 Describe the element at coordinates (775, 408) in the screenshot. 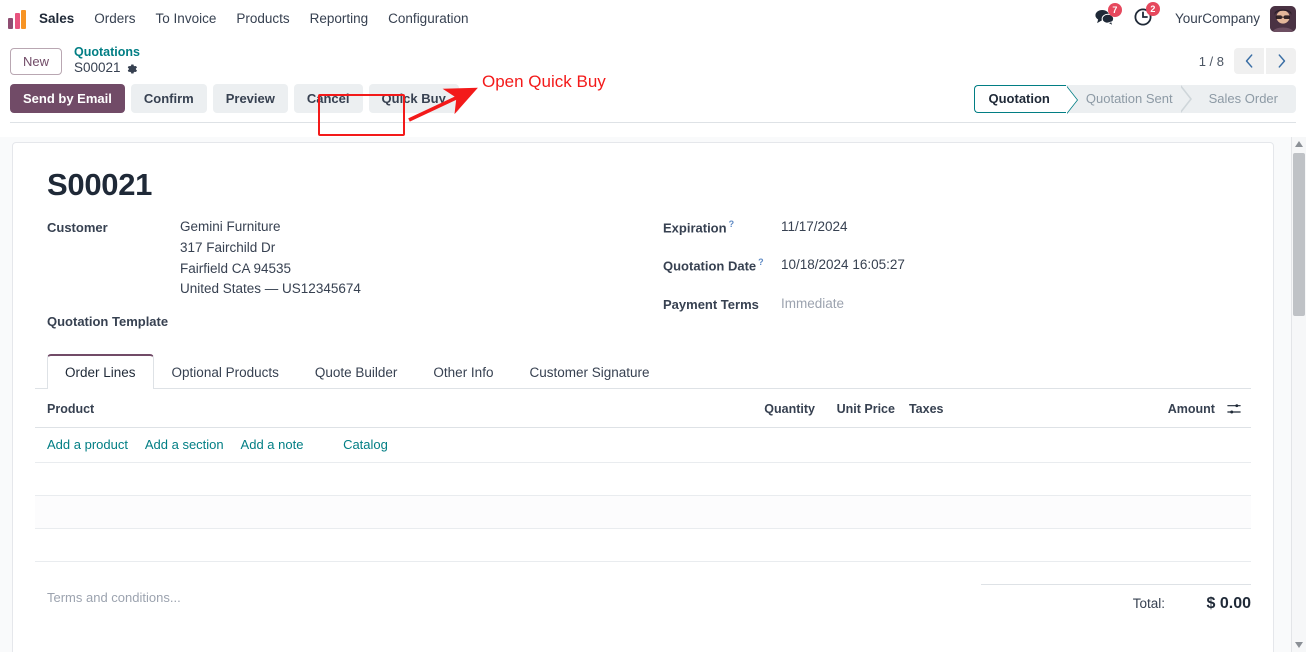

I see `column-quantity: Quantity` at that location.